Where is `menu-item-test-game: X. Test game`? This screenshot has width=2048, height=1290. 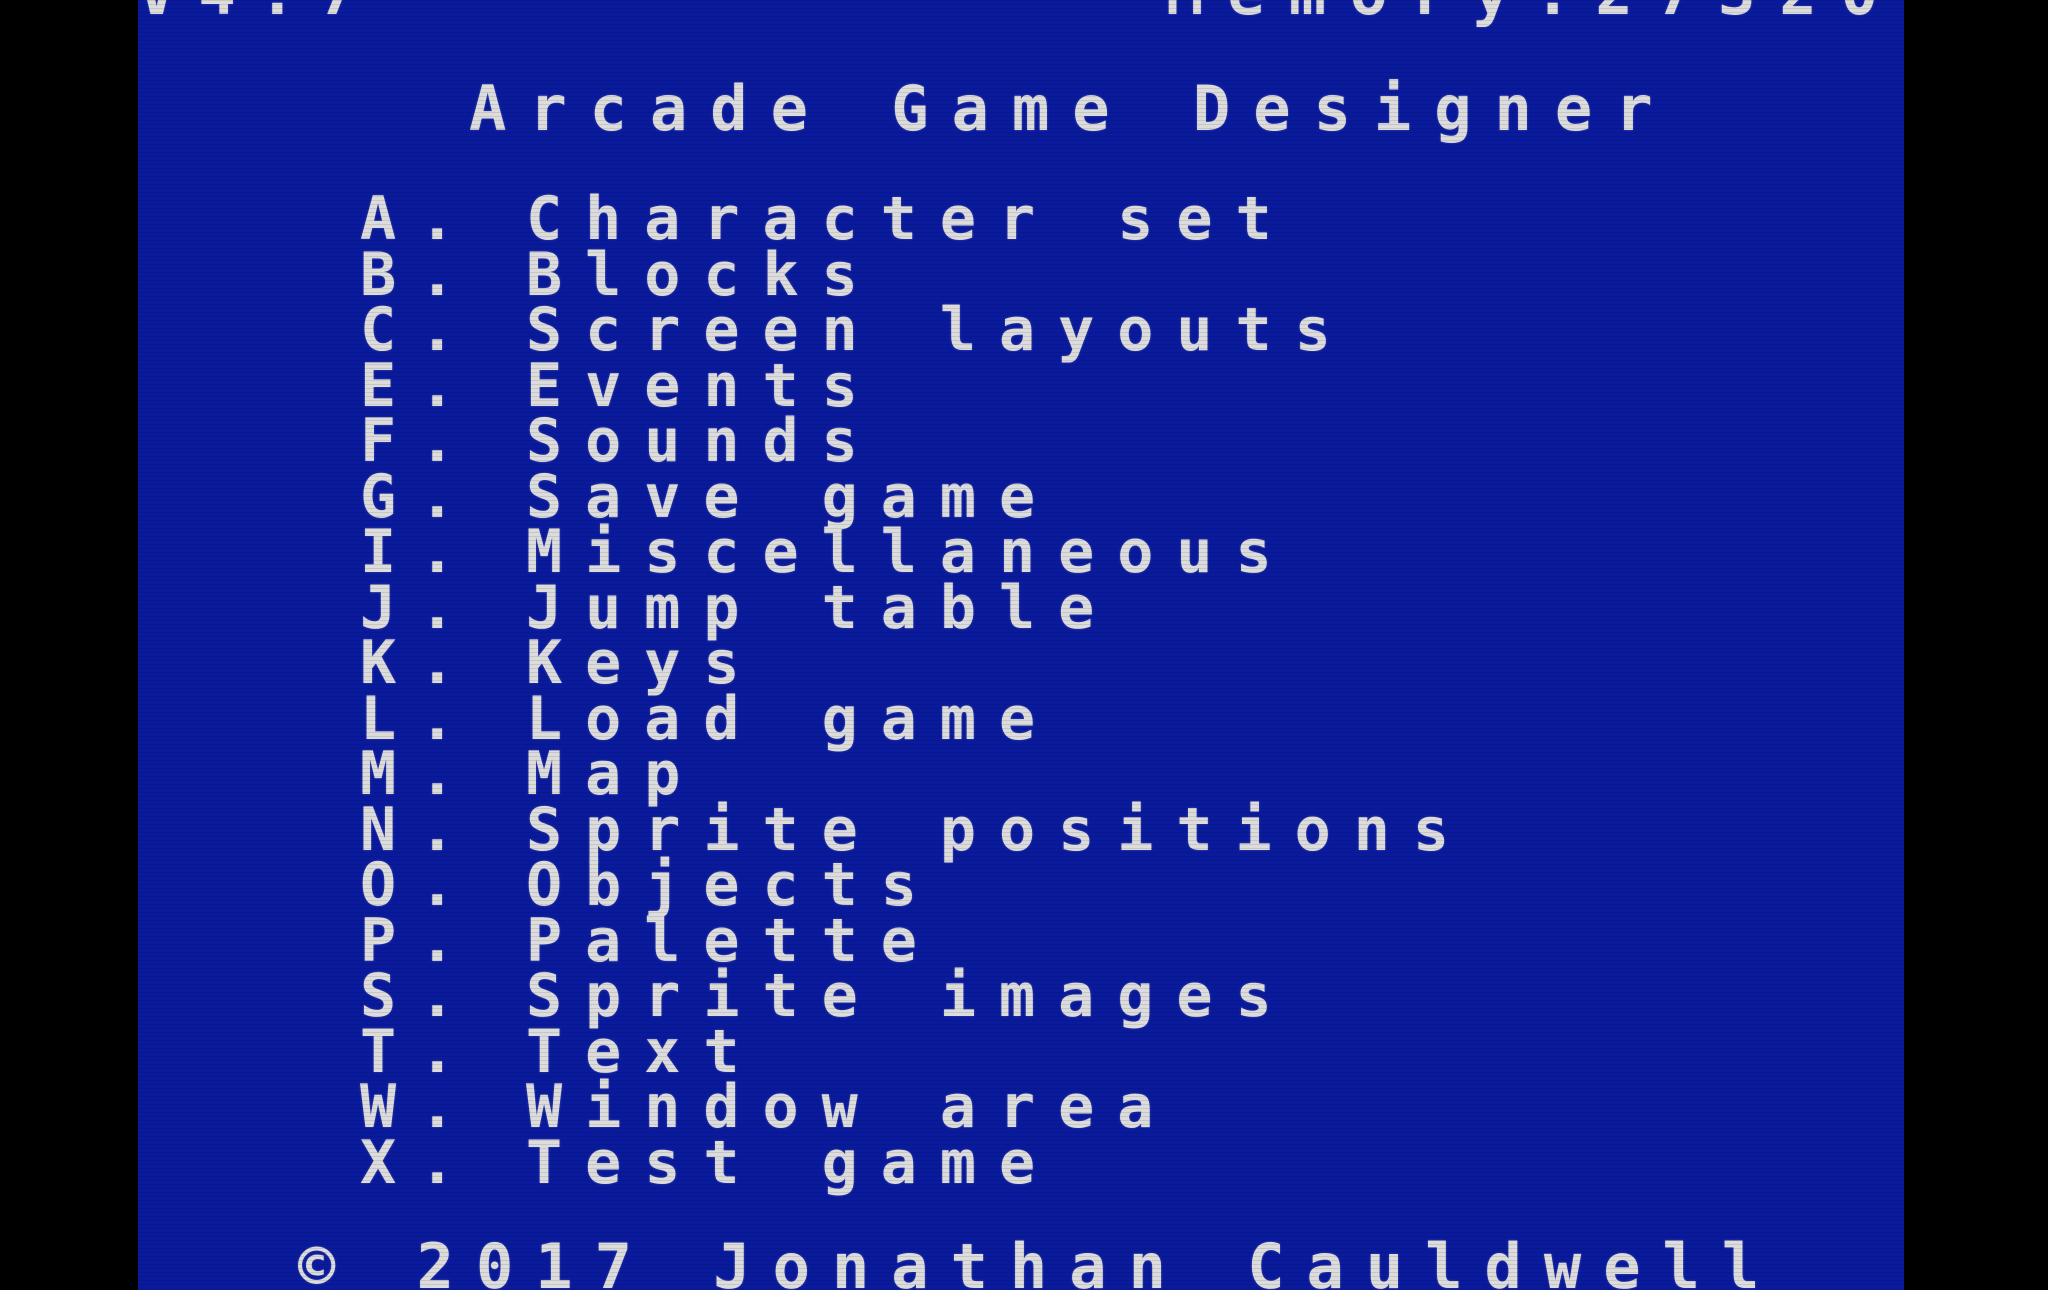
menu-item-test-game: X. Test game is located at coordinates (916, 1162).